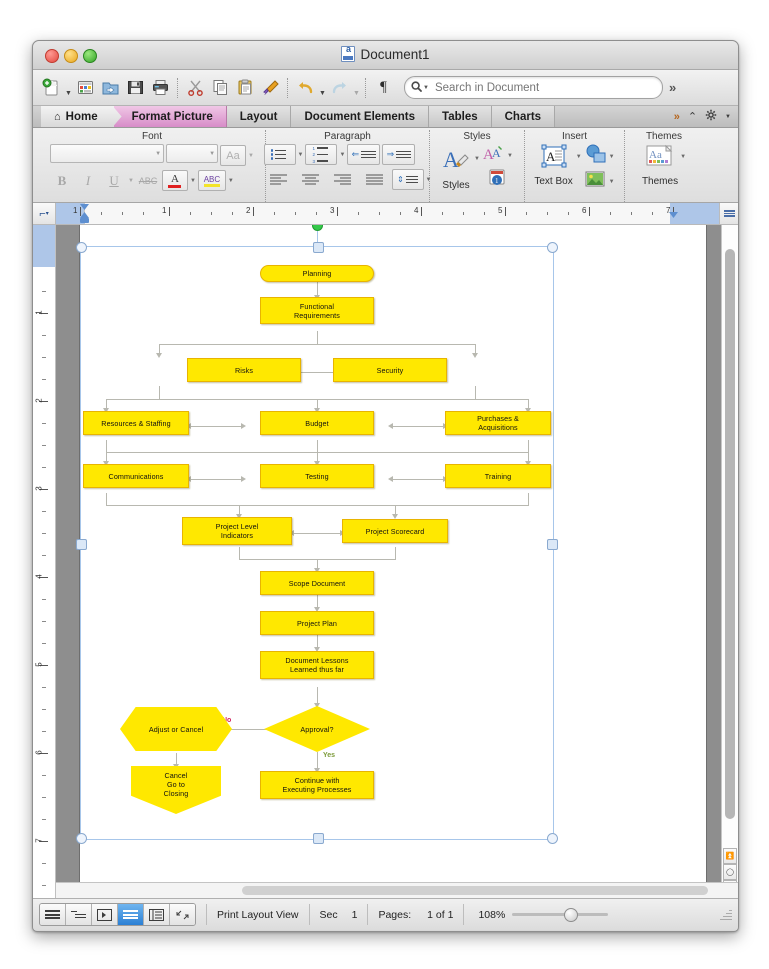  I want to click on previous-page-button: ⏫, so click(730, 856).